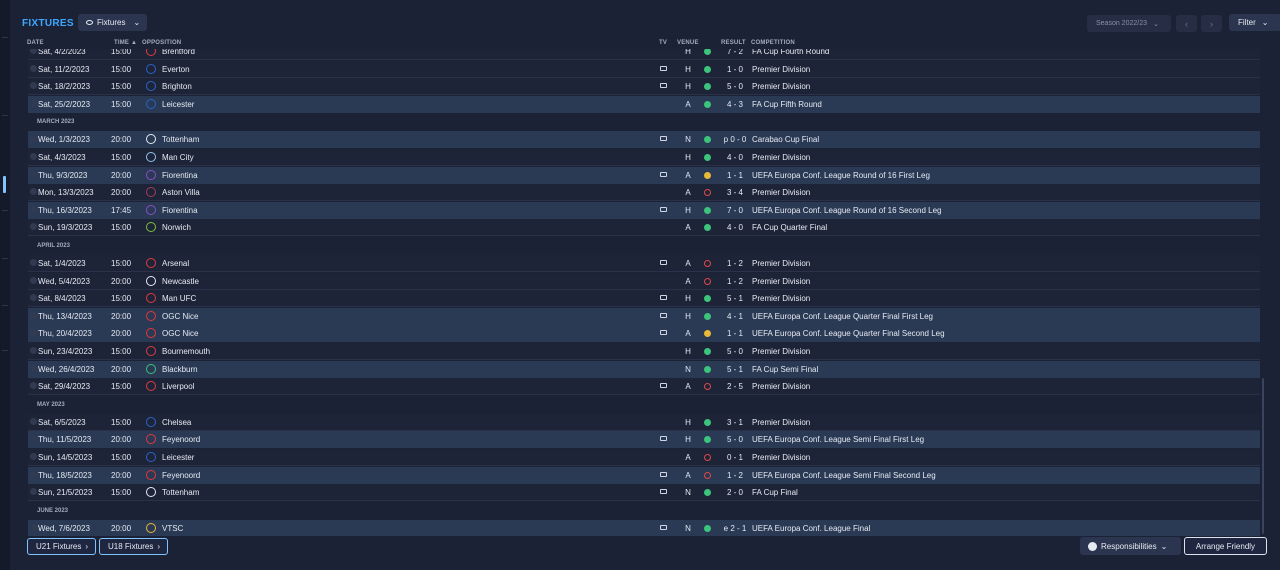  Describe the element at coordinates (733, 43) in the screenshot. I see `column-header-result: RESULT` at that location.